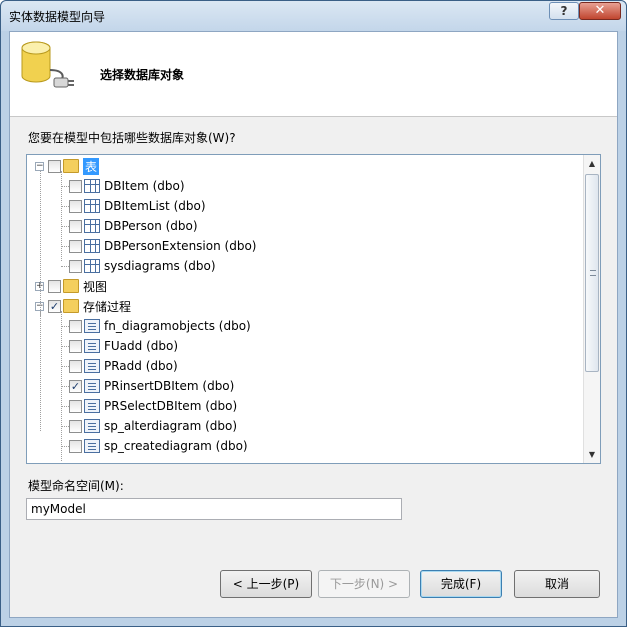  I want to click on tree-item: sysdiagrams (dbo), so click(142, 266).